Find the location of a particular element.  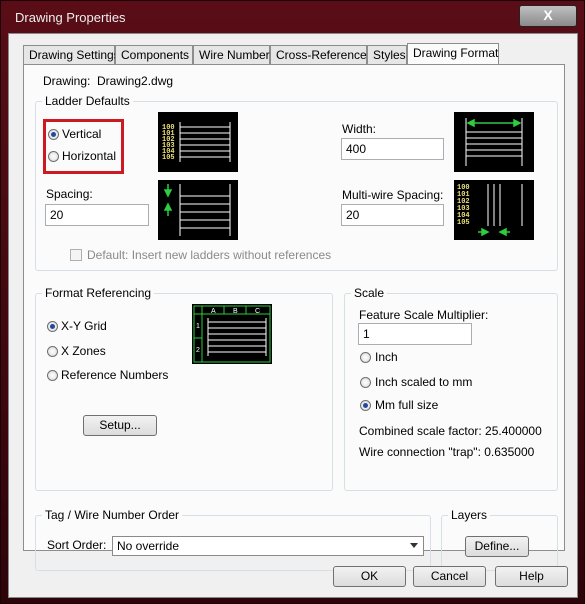

inch-scaled-mm-label: Inch scaled to mm is located at coordinates (423, 382).